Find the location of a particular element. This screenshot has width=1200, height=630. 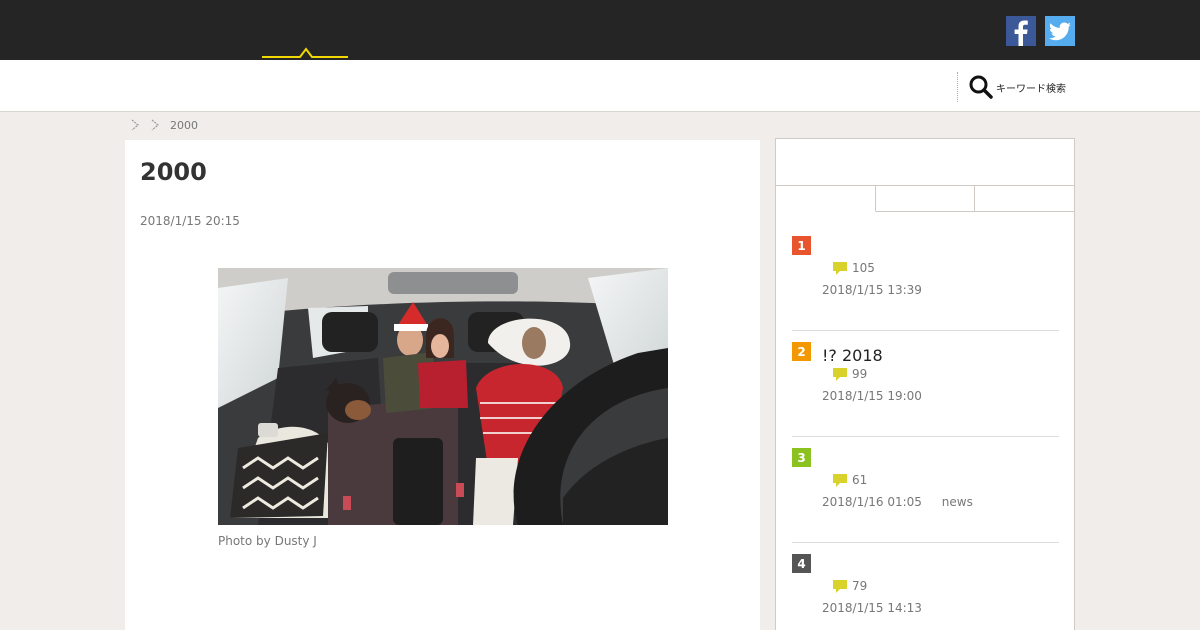

rank-badge: 2 is located at coordinates (801, 351).